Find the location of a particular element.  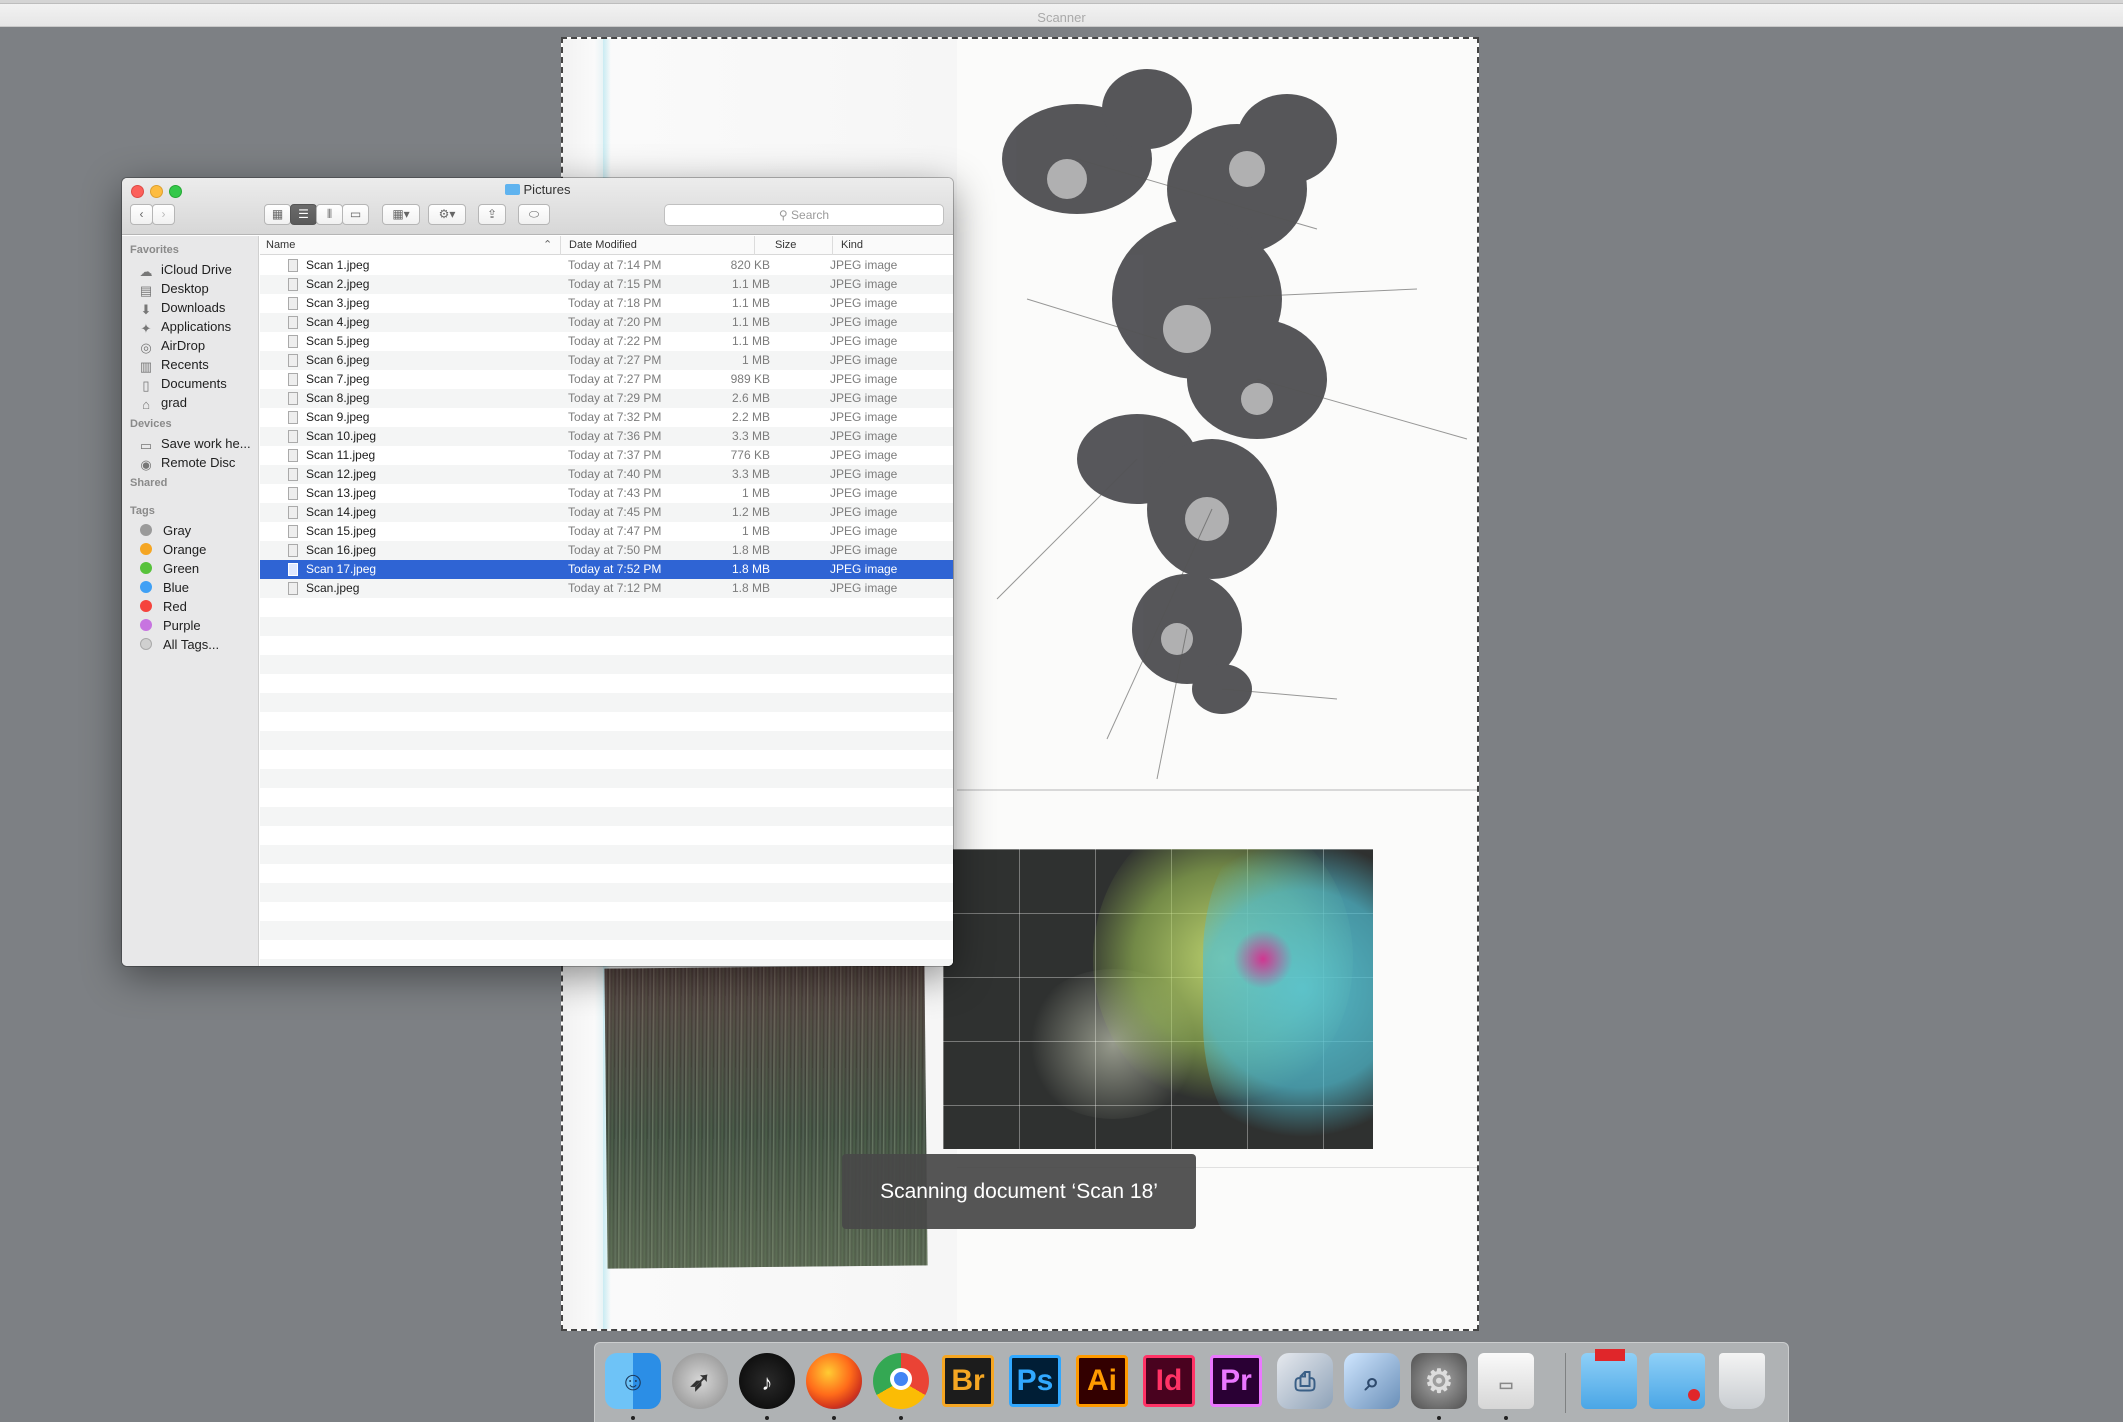

columns-icon: ⫴ is located at coordinates (329, 214).